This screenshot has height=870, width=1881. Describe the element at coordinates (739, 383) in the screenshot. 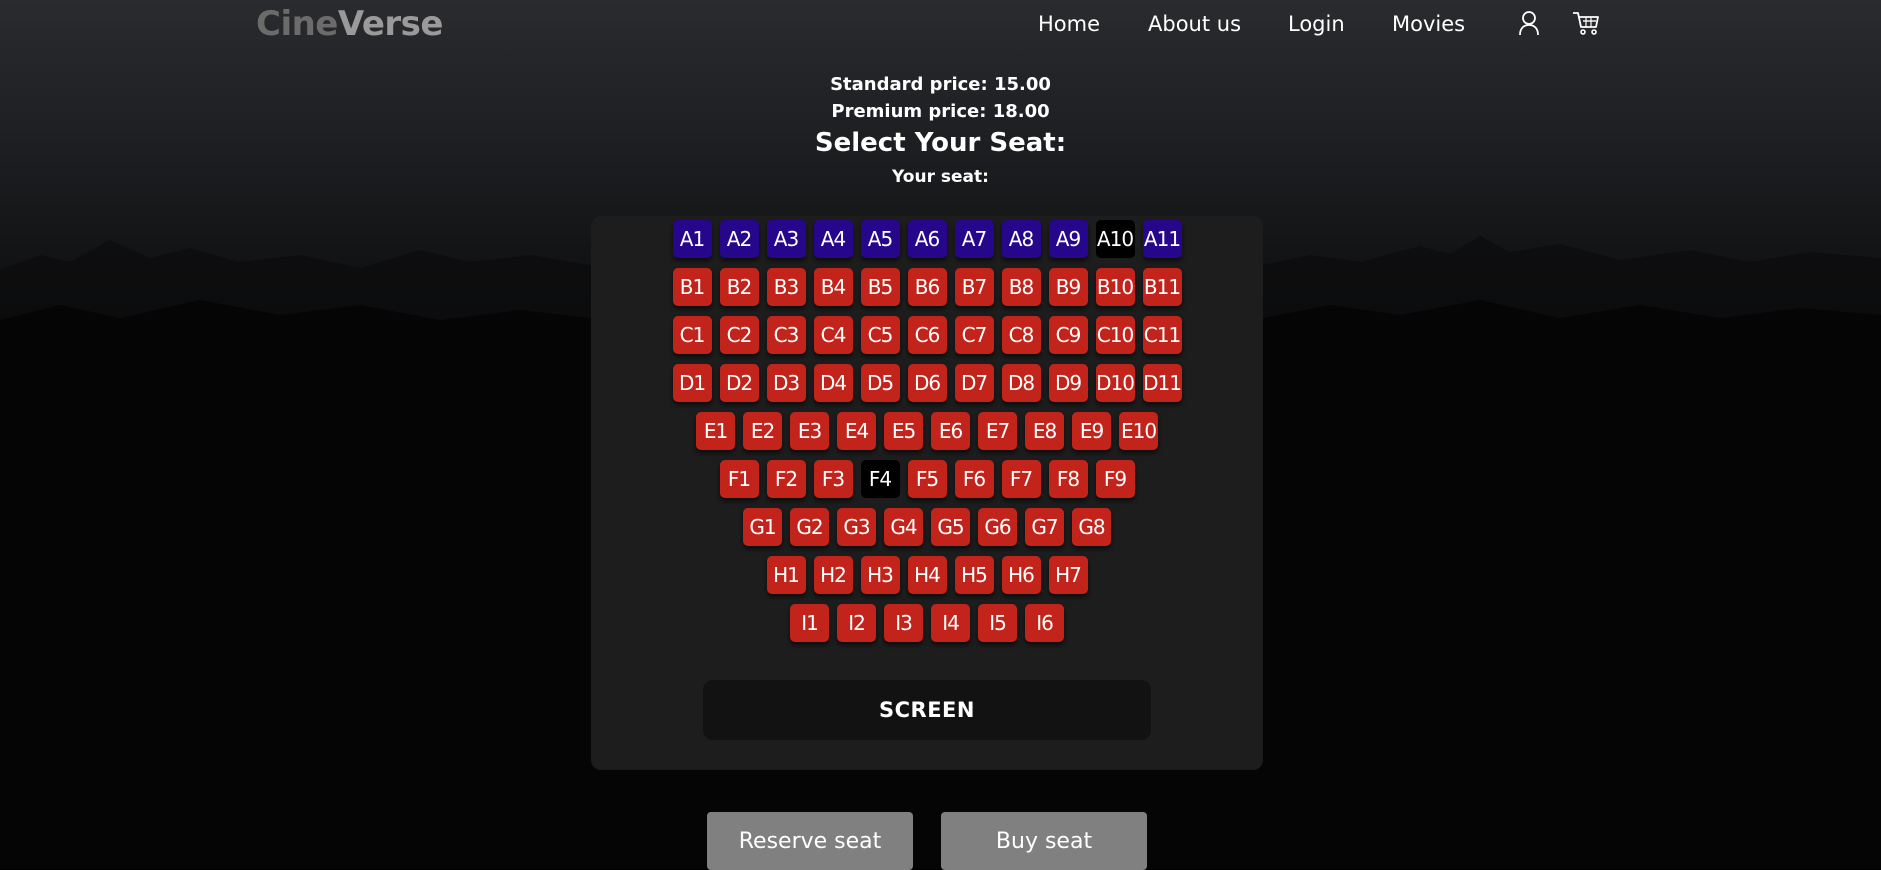

I see `seat-button: D2` at that location.